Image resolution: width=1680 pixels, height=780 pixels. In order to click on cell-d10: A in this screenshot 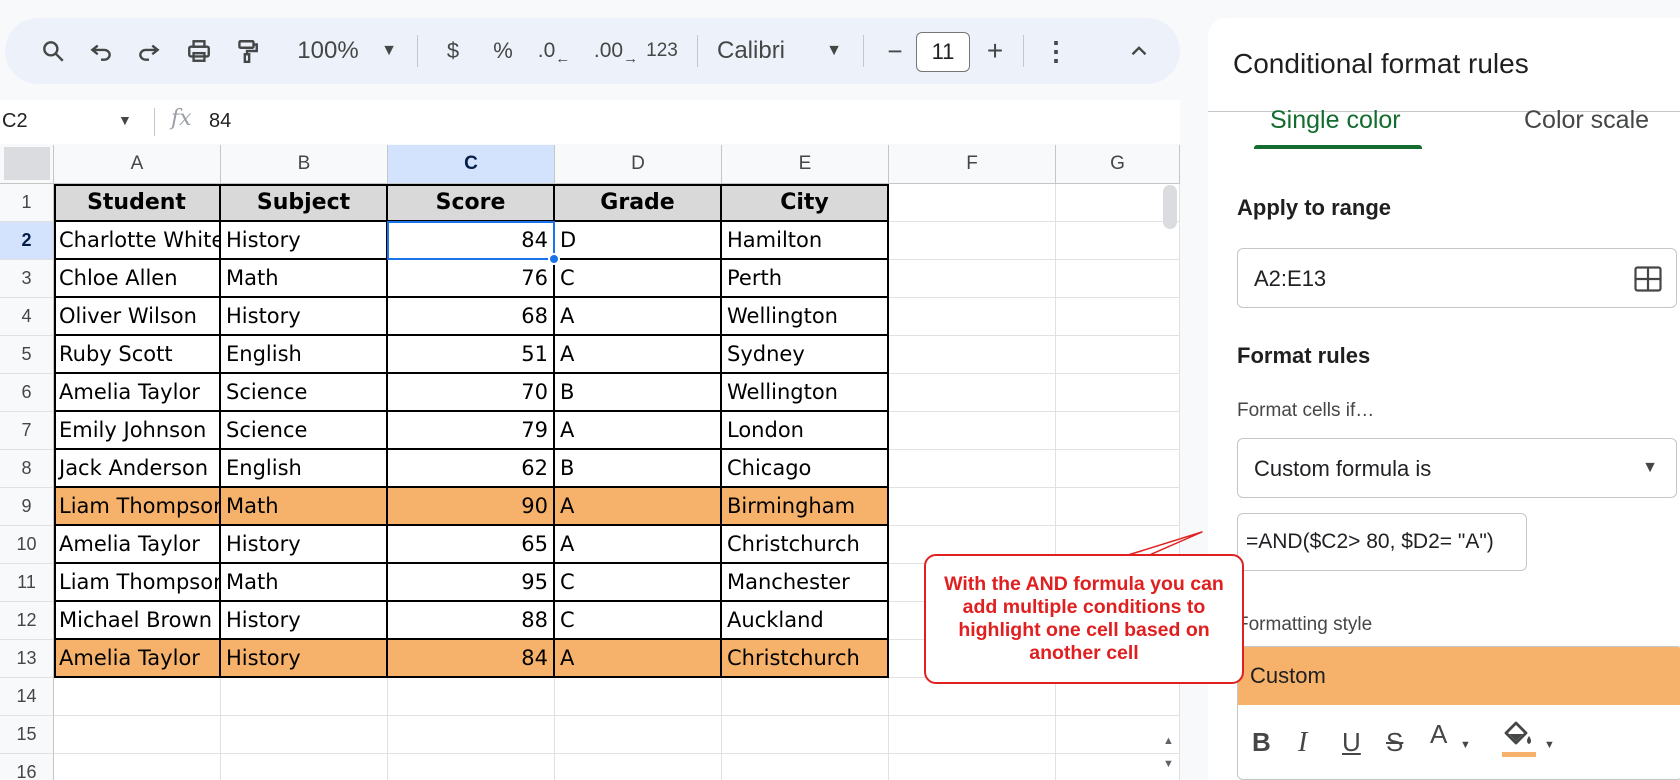, I will do `click(638, 545)`.